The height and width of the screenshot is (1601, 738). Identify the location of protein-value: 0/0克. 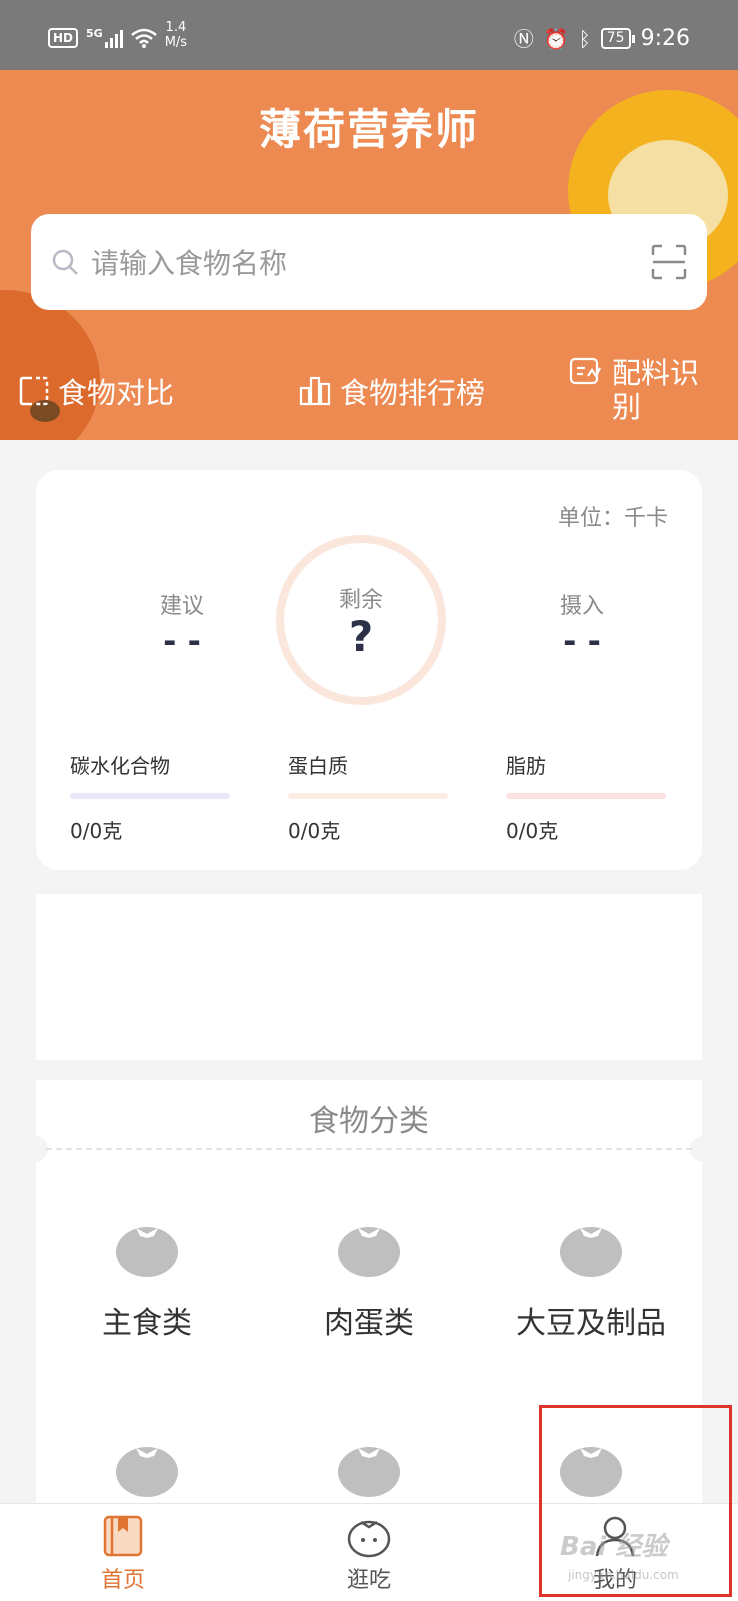
(314, 831).